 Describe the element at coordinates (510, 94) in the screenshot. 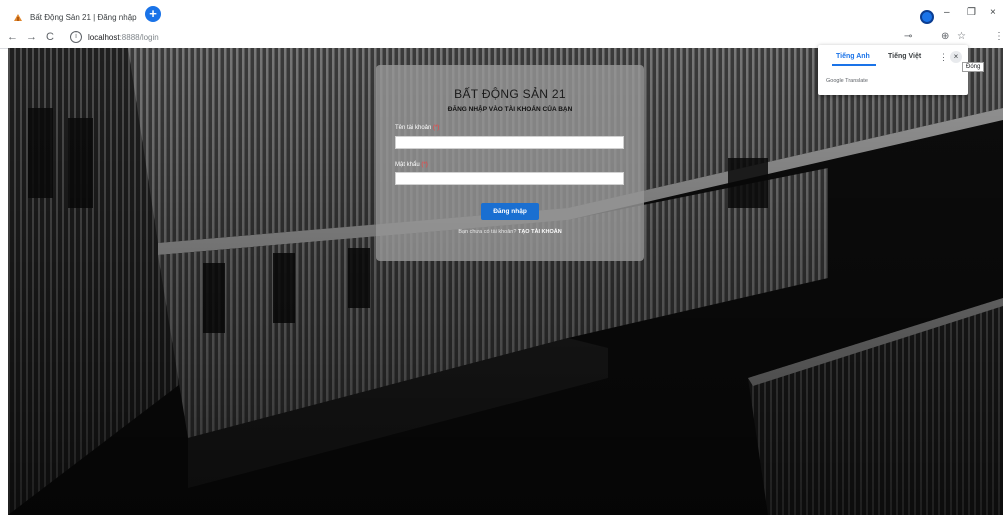

I see `site-brand-title: BẤT ĐỘNG SẢN 21` at that location.